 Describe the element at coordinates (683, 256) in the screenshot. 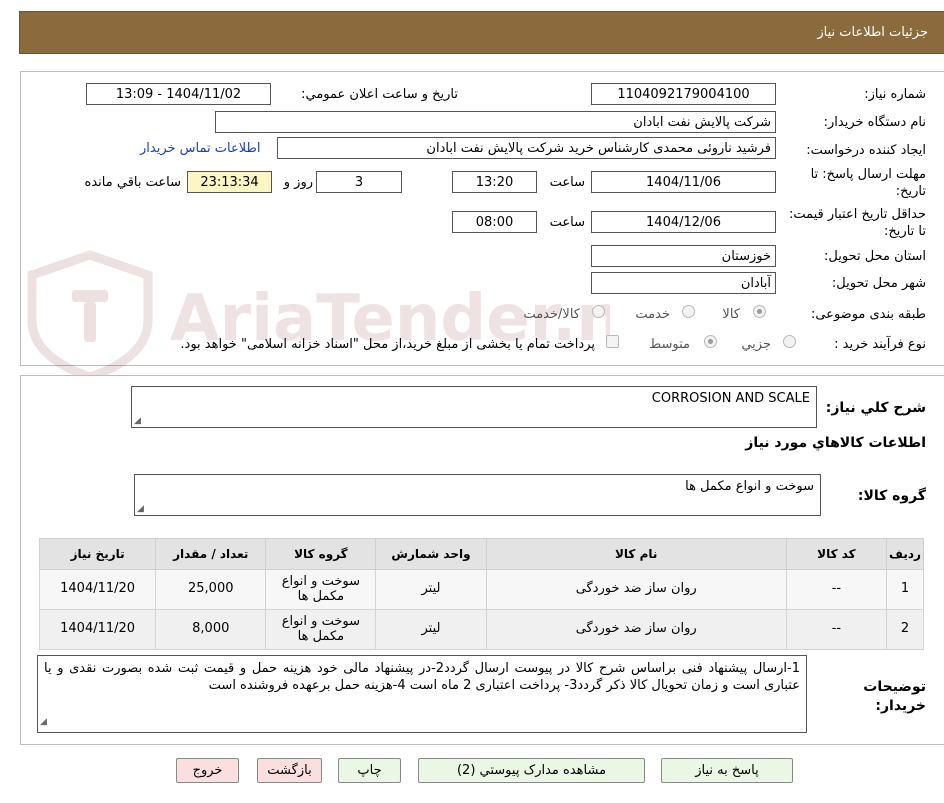

I see `province-field: خوزستان` at that location.